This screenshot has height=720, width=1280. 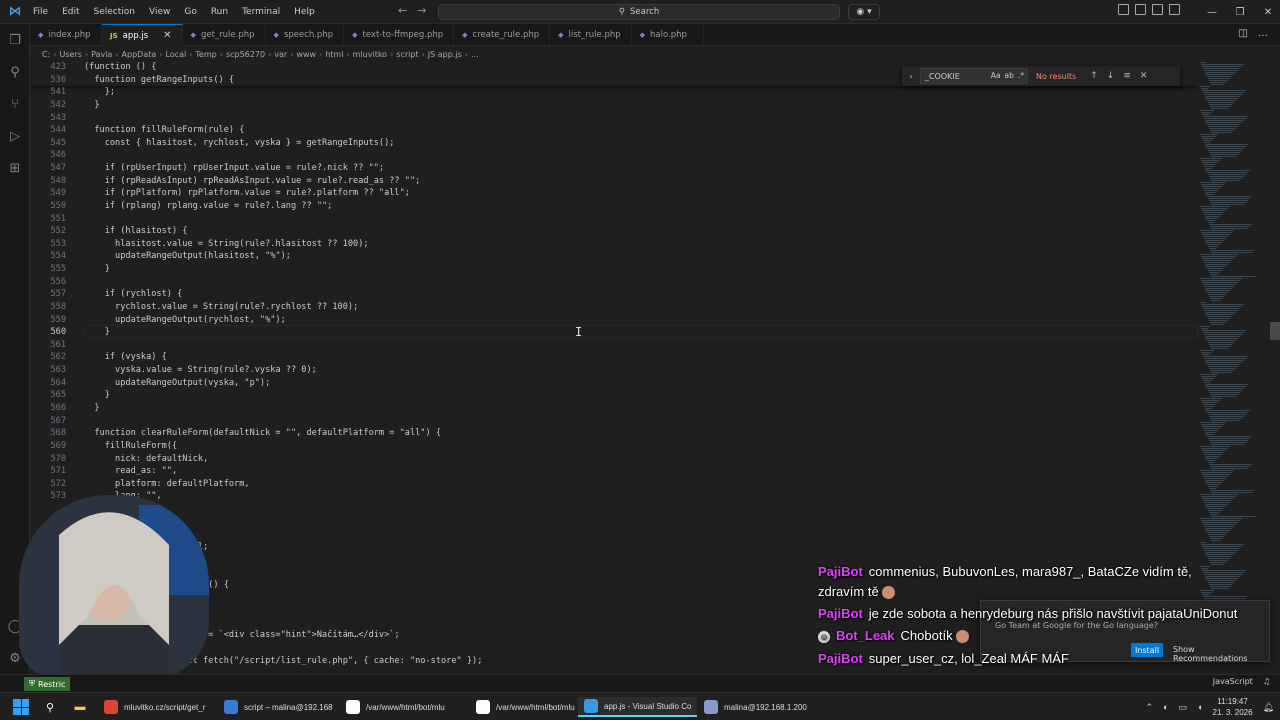 What do you see at coordinates (245, 54) in the screenshot?
I see `breadcrumb-item: scp56270` at bounding box center [245, 54].